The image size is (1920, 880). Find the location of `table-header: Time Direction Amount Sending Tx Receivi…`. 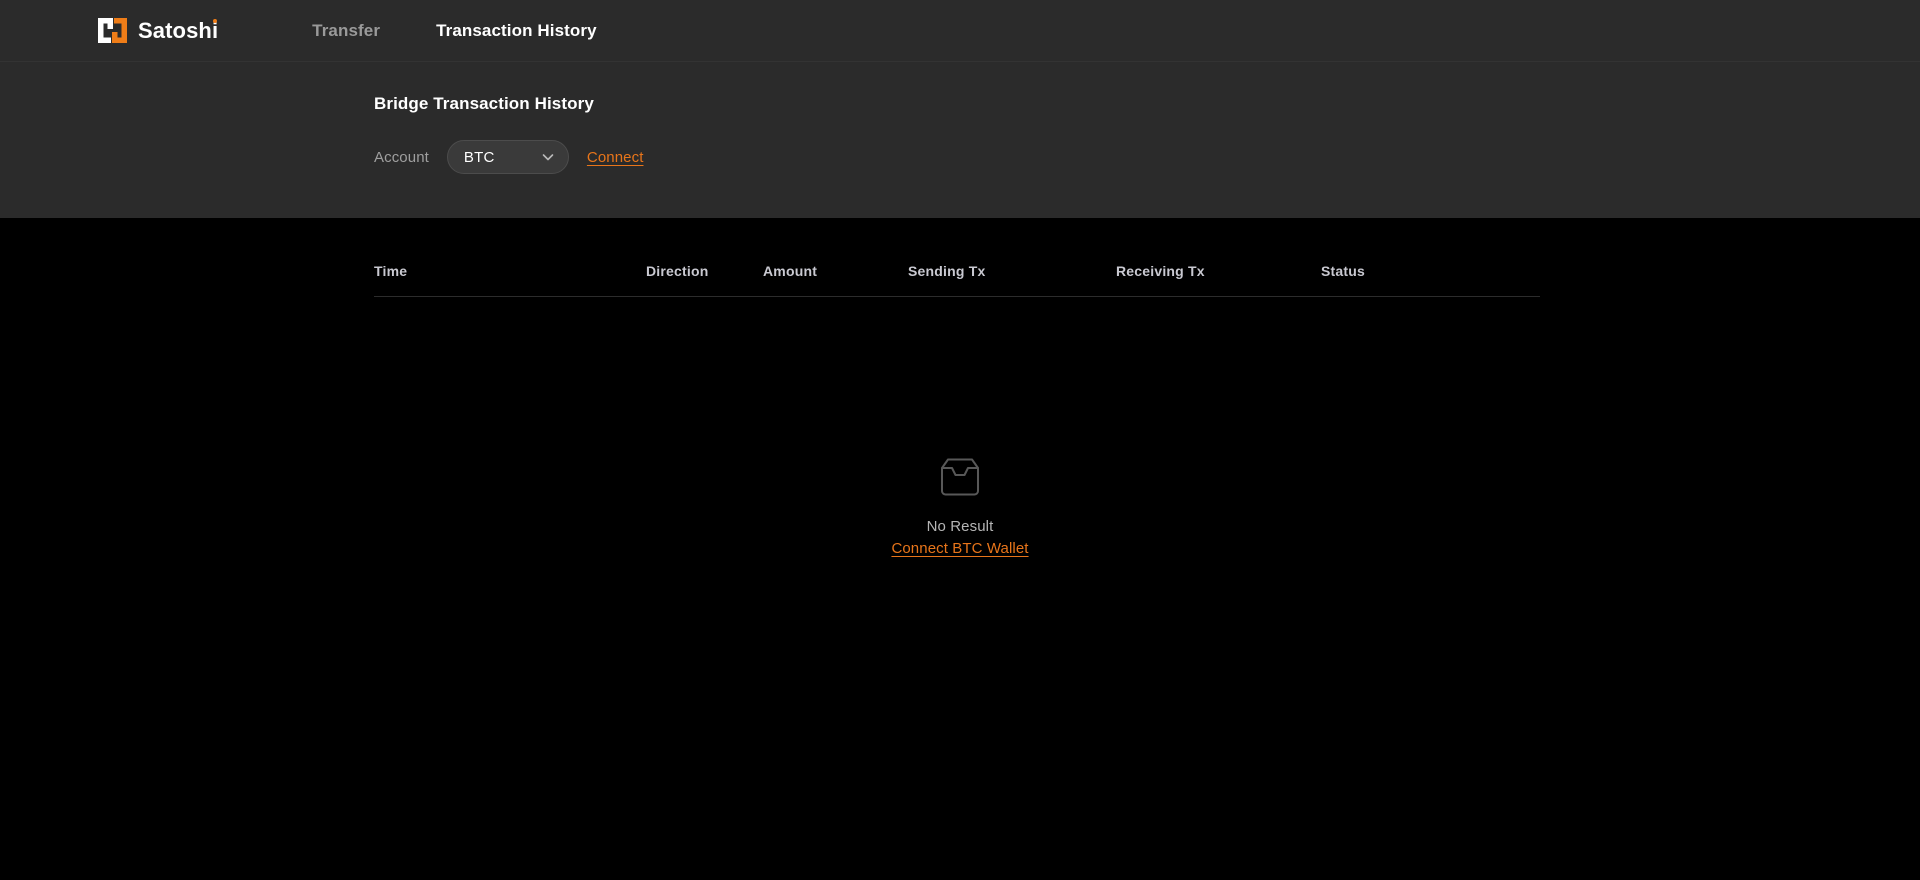

table-header: Time Direction Amount Sending Tx Receivi… is located at coordinates (957, 280).